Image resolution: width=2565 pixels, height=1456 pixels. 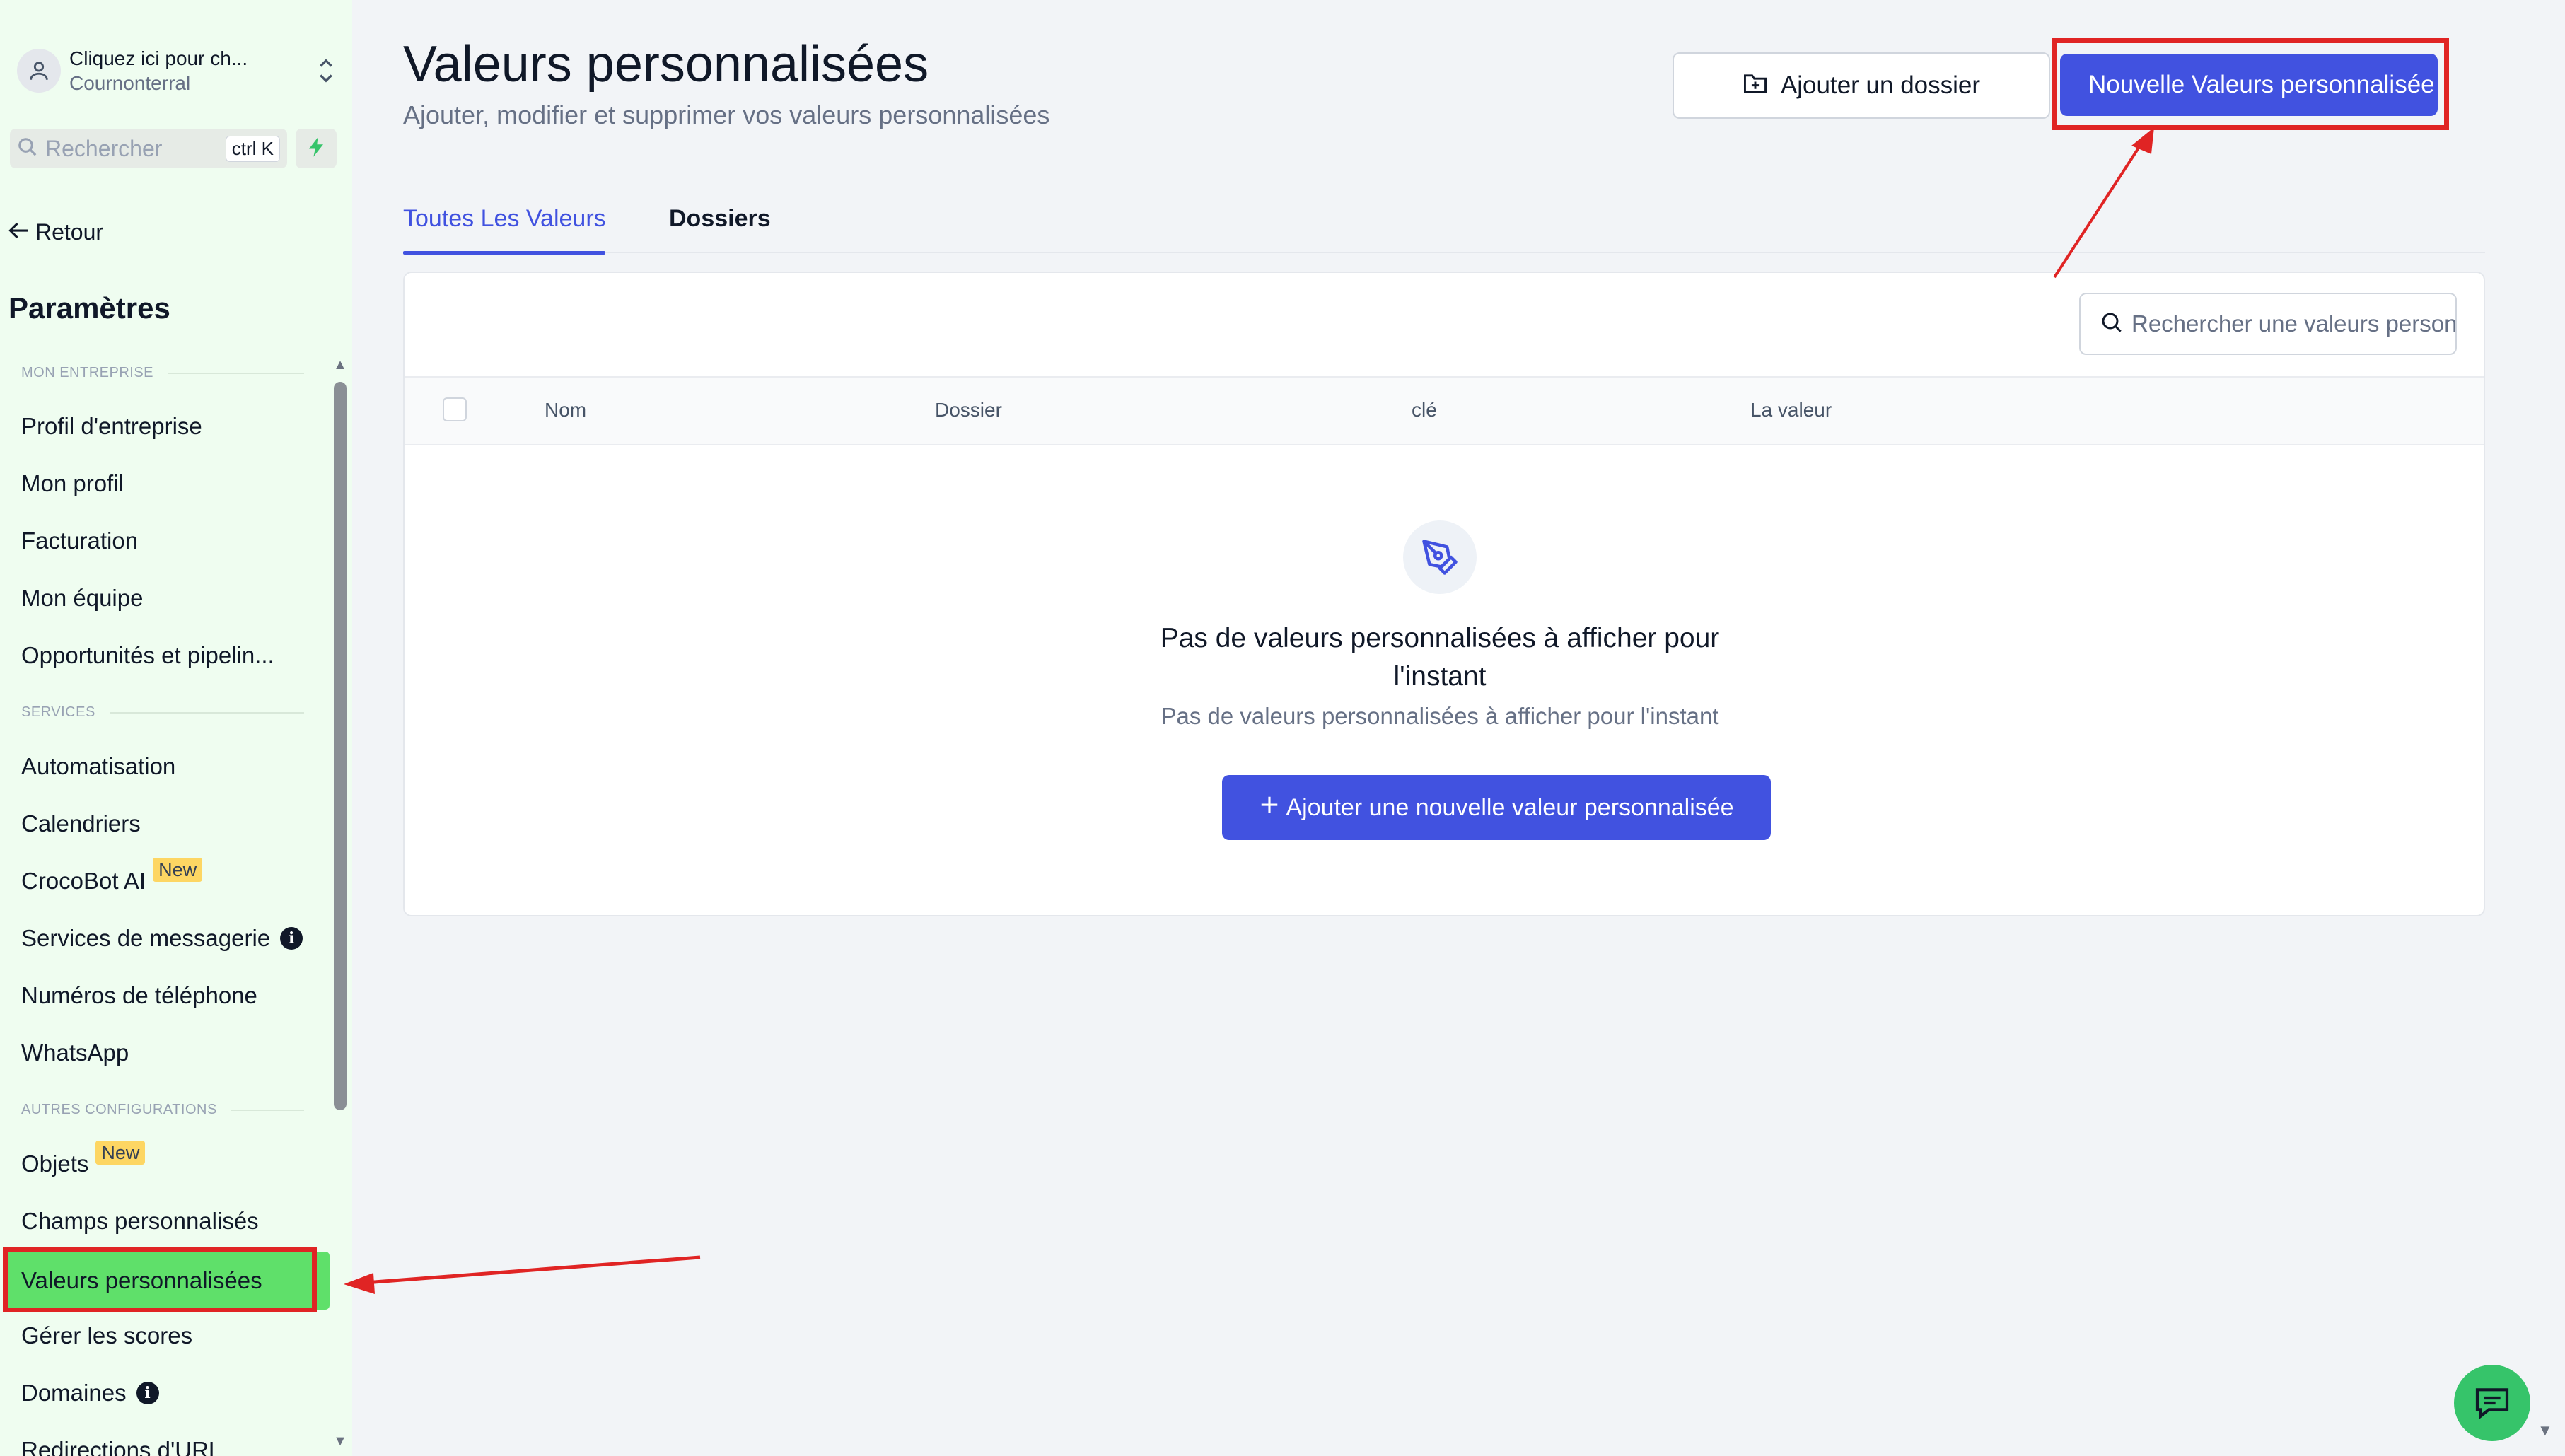 I want to click on back-link: Retour, so click(x=55, y=232).